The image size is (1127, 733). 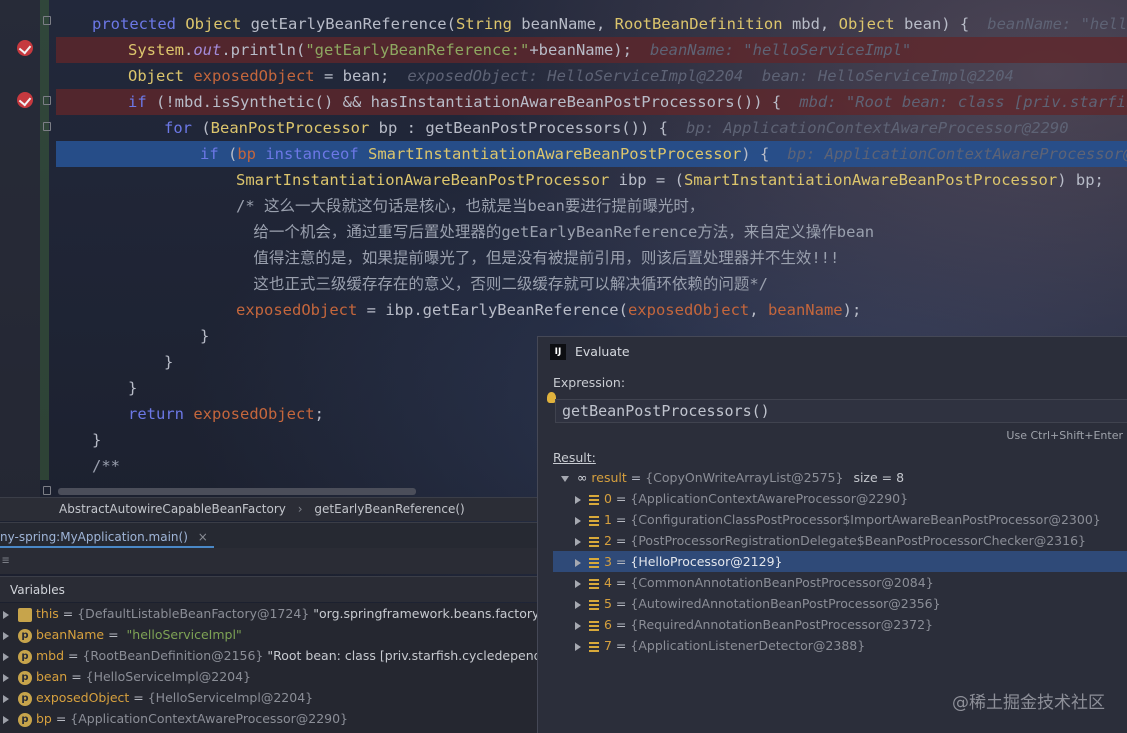 I want to click on inline-debug-hint: beanName: "helloServiceImpl", so click(x=780, y=50).